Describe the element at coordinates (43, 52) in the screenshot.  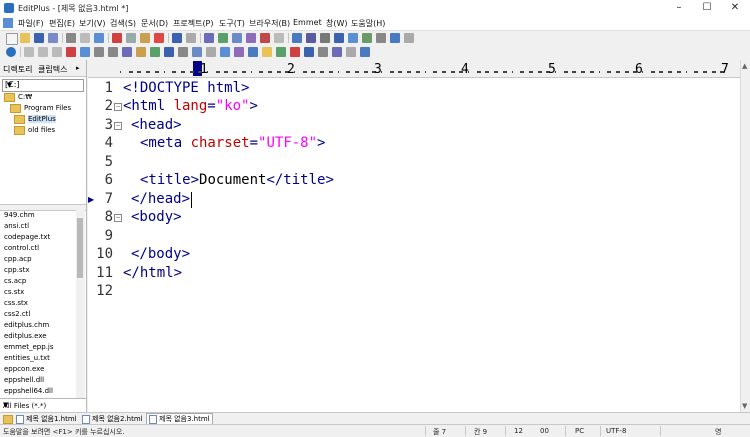
I see `italic-icon` at that location.